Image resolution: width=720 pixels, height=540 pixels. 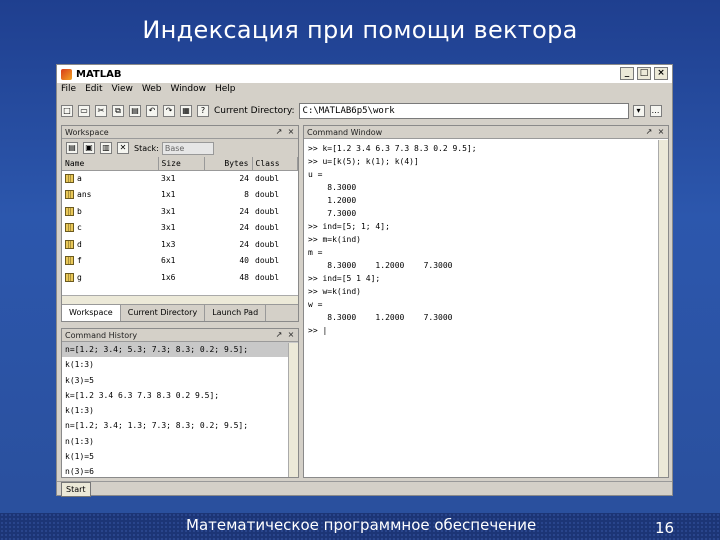 What do you see at coordinates (181, 164) in the screenshot?
I see `column-header-size: Size` at bounding box center [181, 164].